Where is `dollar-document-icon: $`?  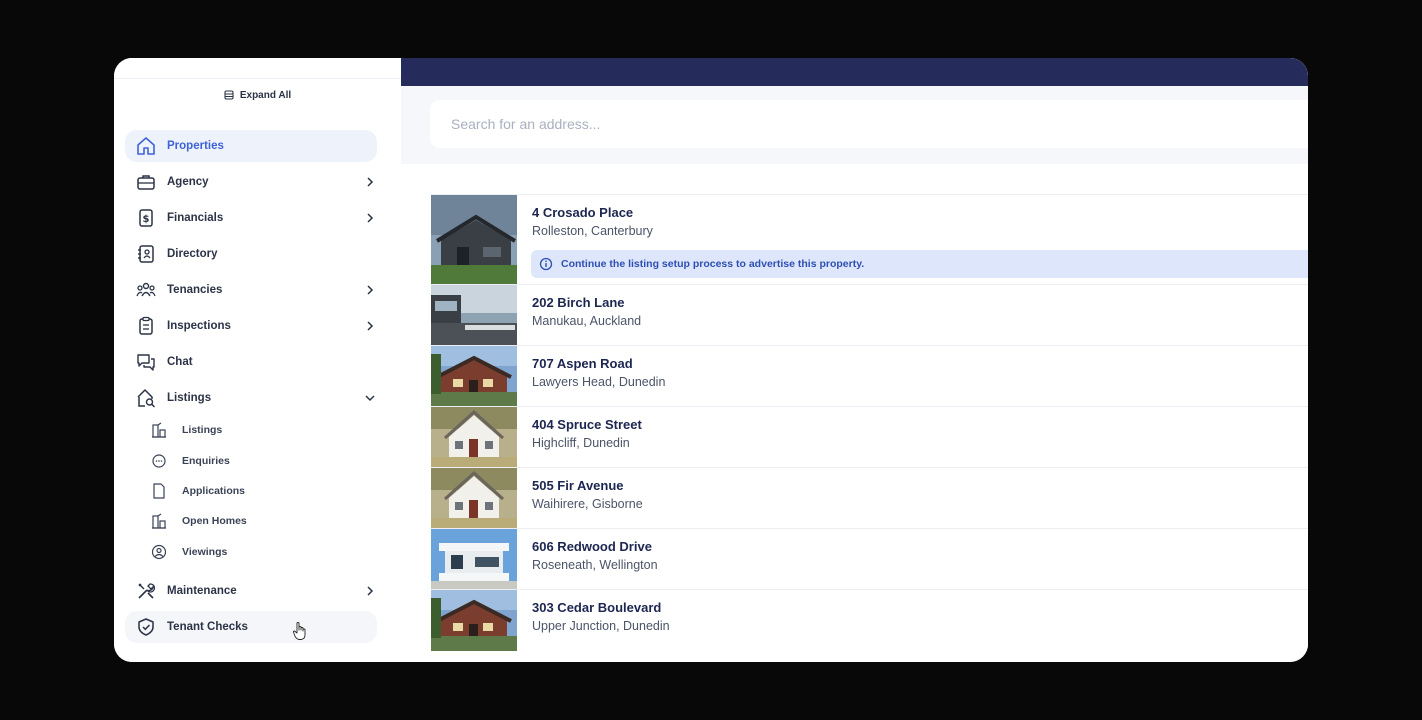 dollar-document-icon: $ is located at coordinates (146, 218).